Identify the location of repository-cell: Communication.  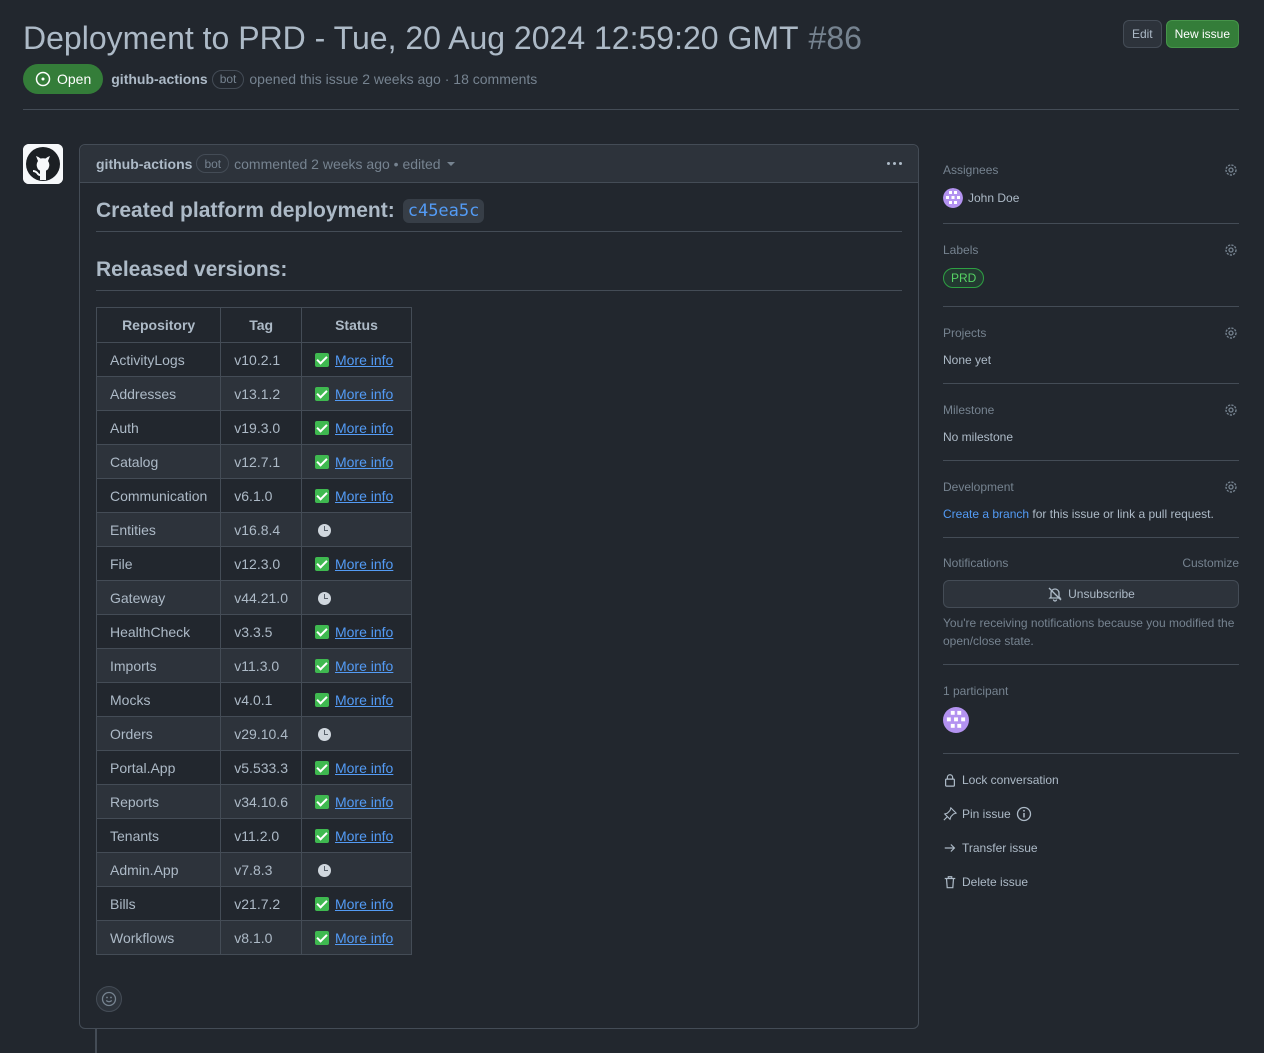
(158, 495).